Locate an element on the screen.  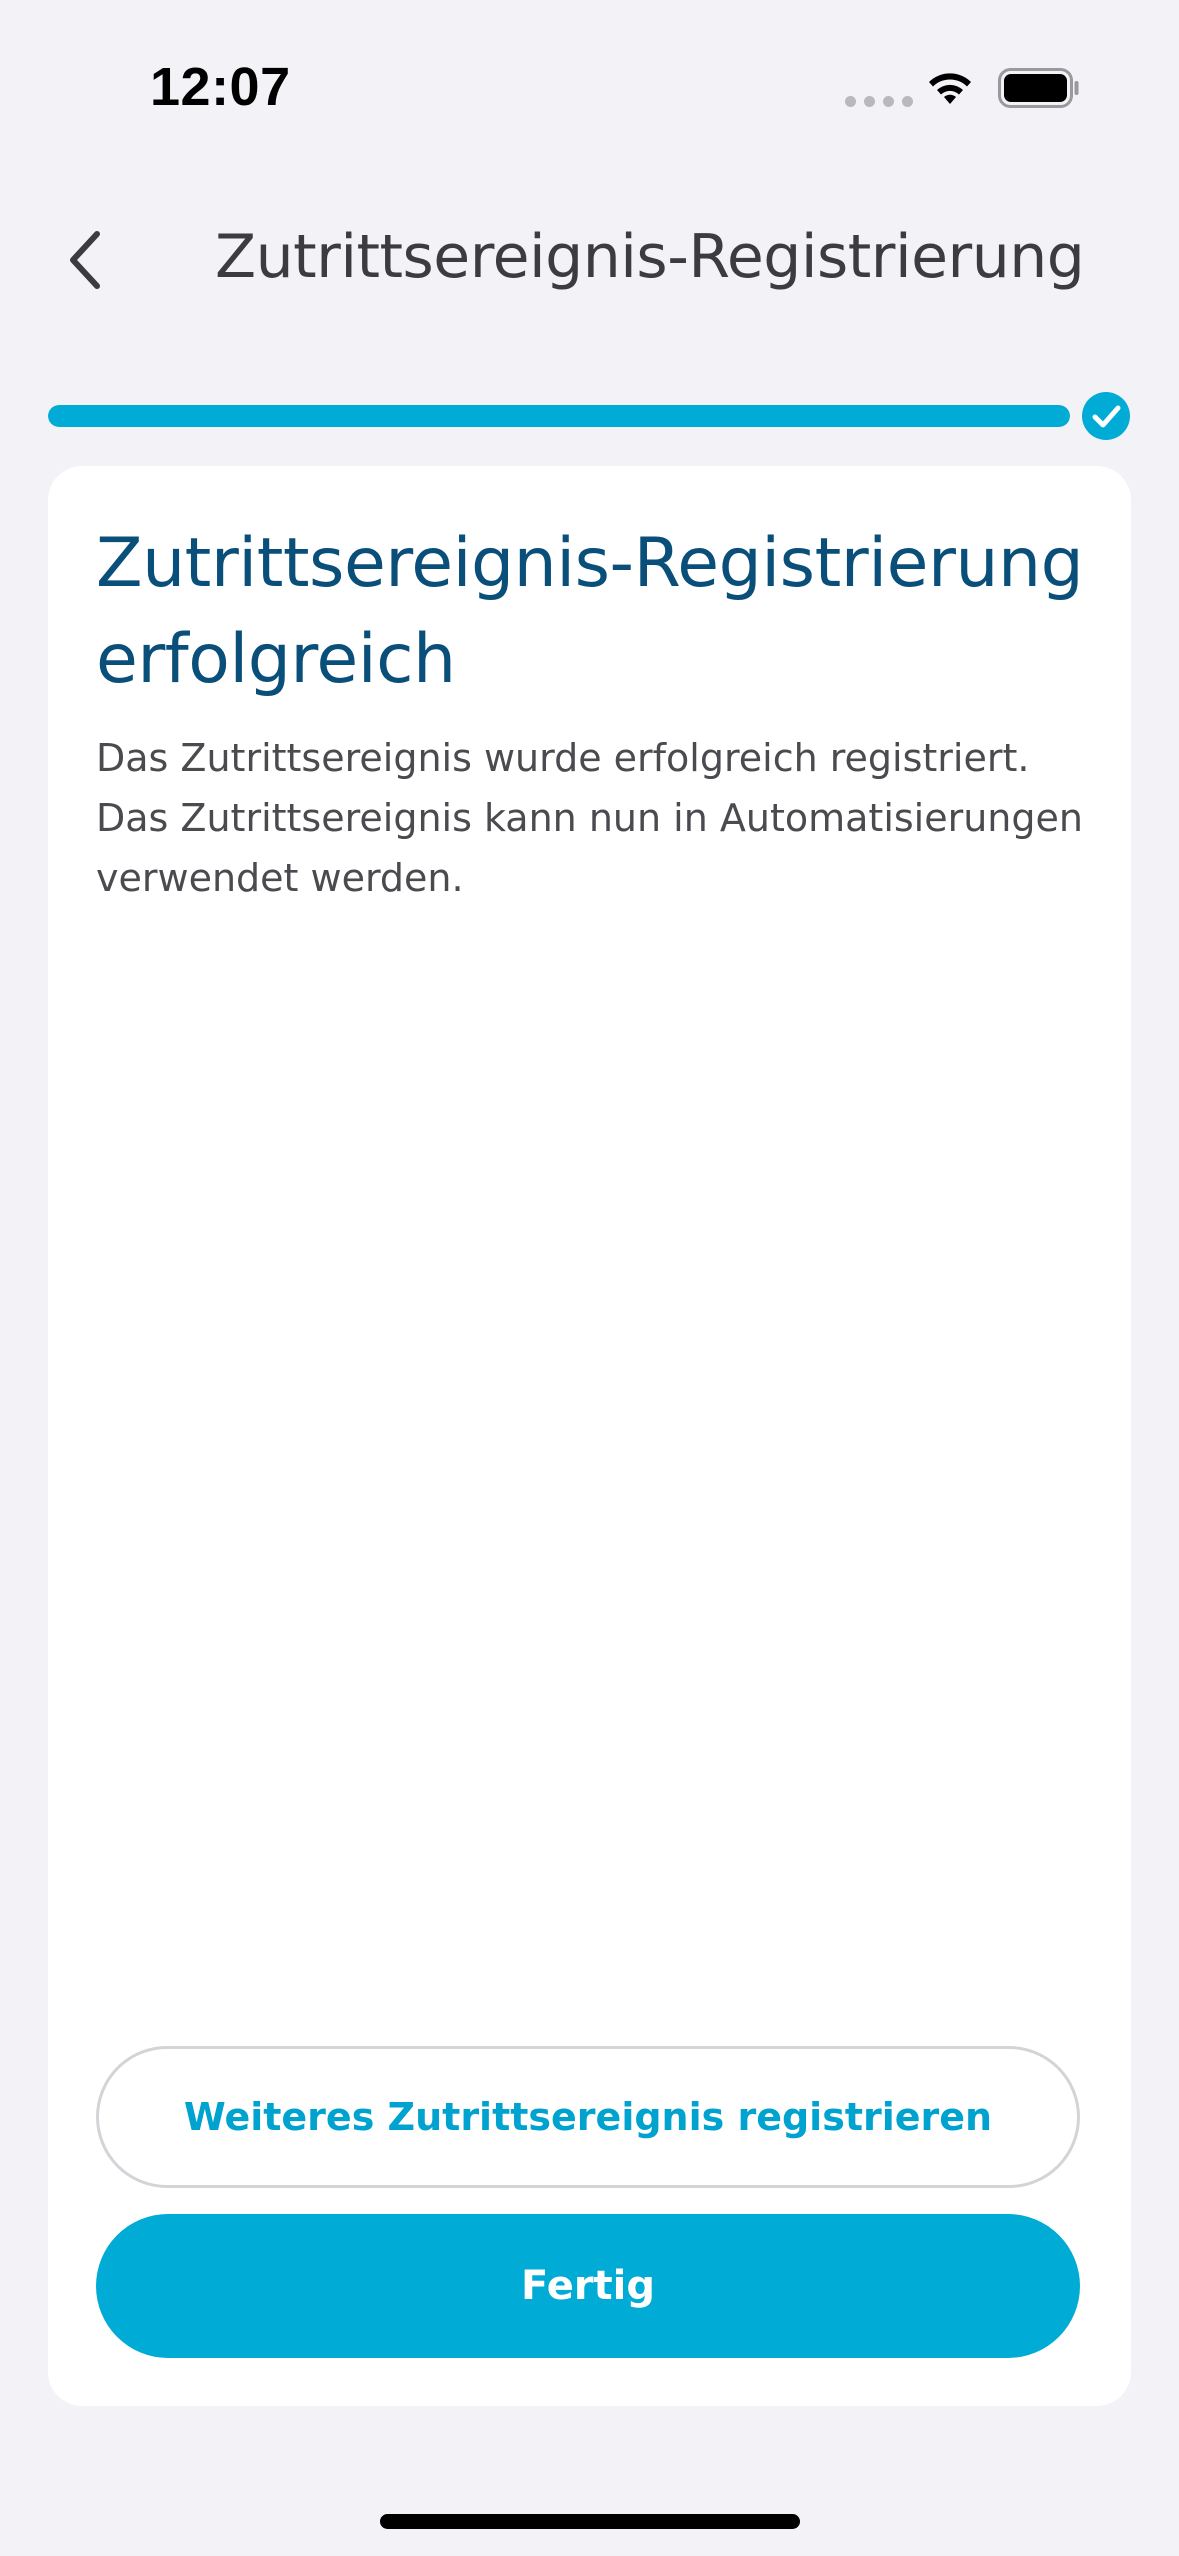
status-bar: 12:07 is located at coordinates (589, 80).